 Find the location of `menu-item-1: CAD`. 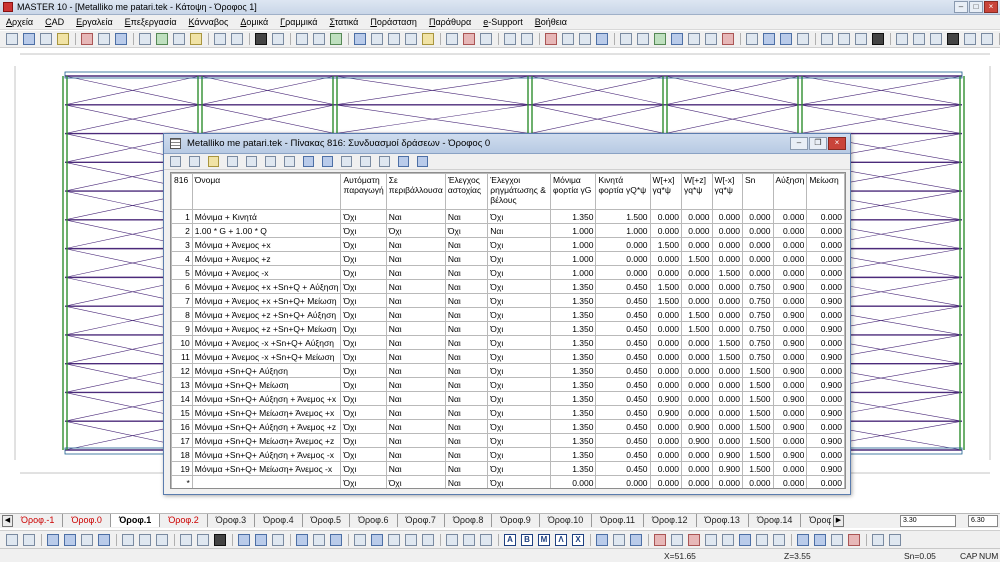

menu-item-1: CAD is located at coordinates (54, 22).